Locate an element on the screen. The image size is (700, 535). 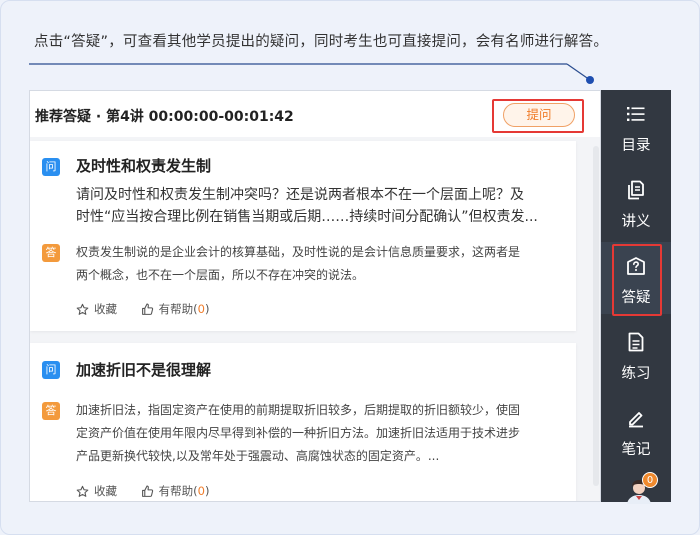
sidebar-item-notes: 笔记 is located at coordinates (636, 430).